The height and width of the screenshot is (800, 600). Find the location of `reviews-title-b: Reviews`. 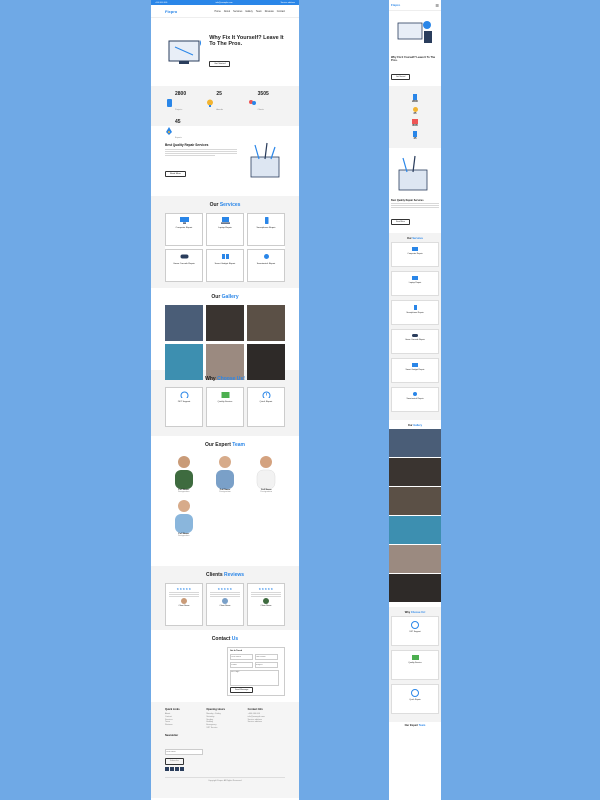

reviews-title-b: Reviews is located at coordinates (234, 575).